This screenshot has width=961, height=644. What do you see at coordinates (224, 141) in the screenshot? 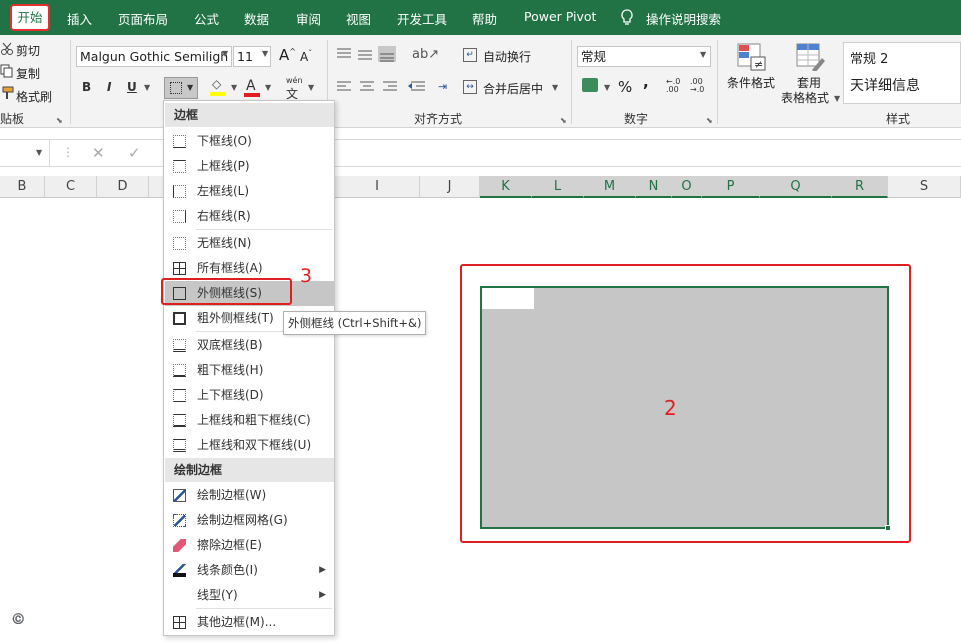
I see `menu-item-label: 下框线(O)` at bounding box center [224, 141].